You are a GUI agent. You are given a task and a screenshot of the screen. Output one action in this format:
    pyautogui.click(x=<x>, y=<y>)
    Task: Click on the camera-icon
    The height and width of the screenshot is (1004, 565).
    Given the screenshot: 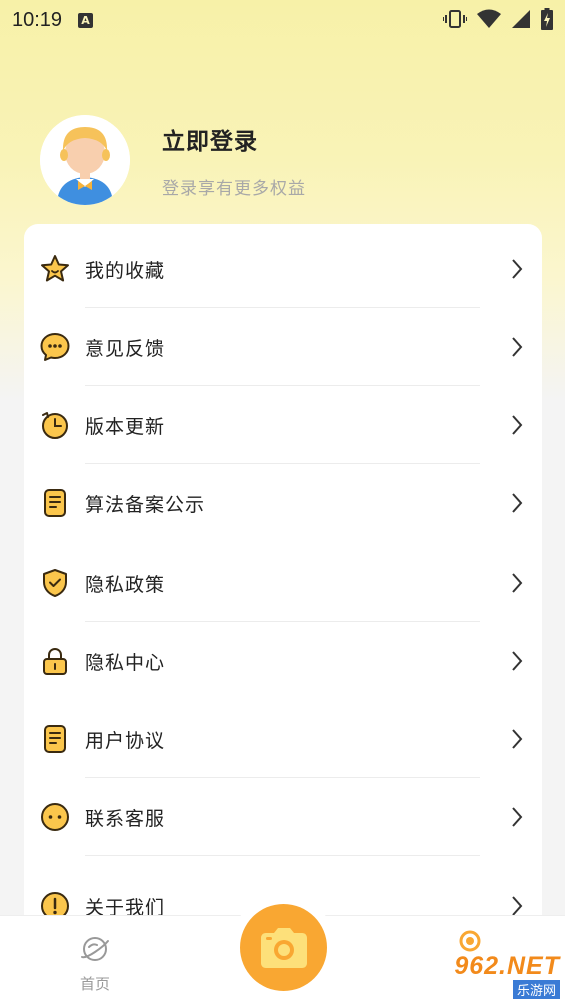 What is the action you would take?
    pyautogui.click(x=283, y=947)
    